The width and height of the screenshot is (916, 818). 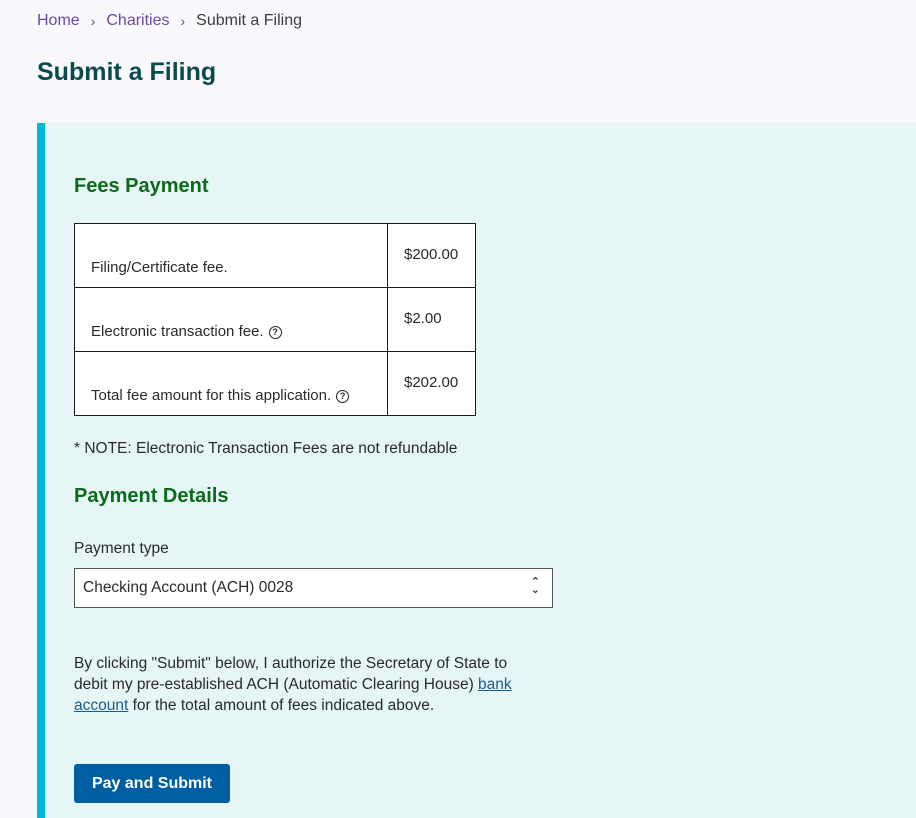 I want to click on fee-label-cell: Filing/Certificate fee., so click(x=231, y=255).